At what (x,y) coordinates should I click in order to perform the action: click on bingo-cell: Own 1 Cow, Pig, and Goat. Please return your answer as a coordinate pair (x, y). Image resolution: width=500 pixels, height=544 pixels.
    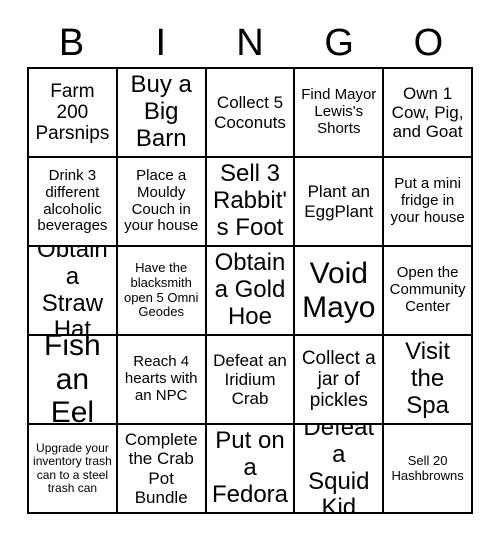
    Looking at the image, I should click on (428, 113).